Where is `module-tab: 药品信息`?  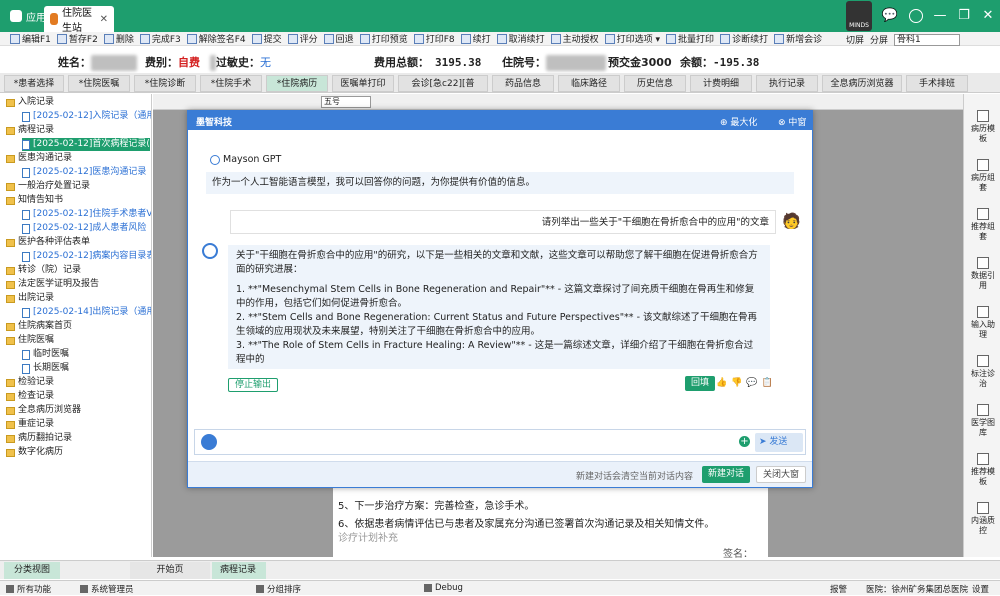 module-tab: 药品信息 is located at coordinates (523, 83).